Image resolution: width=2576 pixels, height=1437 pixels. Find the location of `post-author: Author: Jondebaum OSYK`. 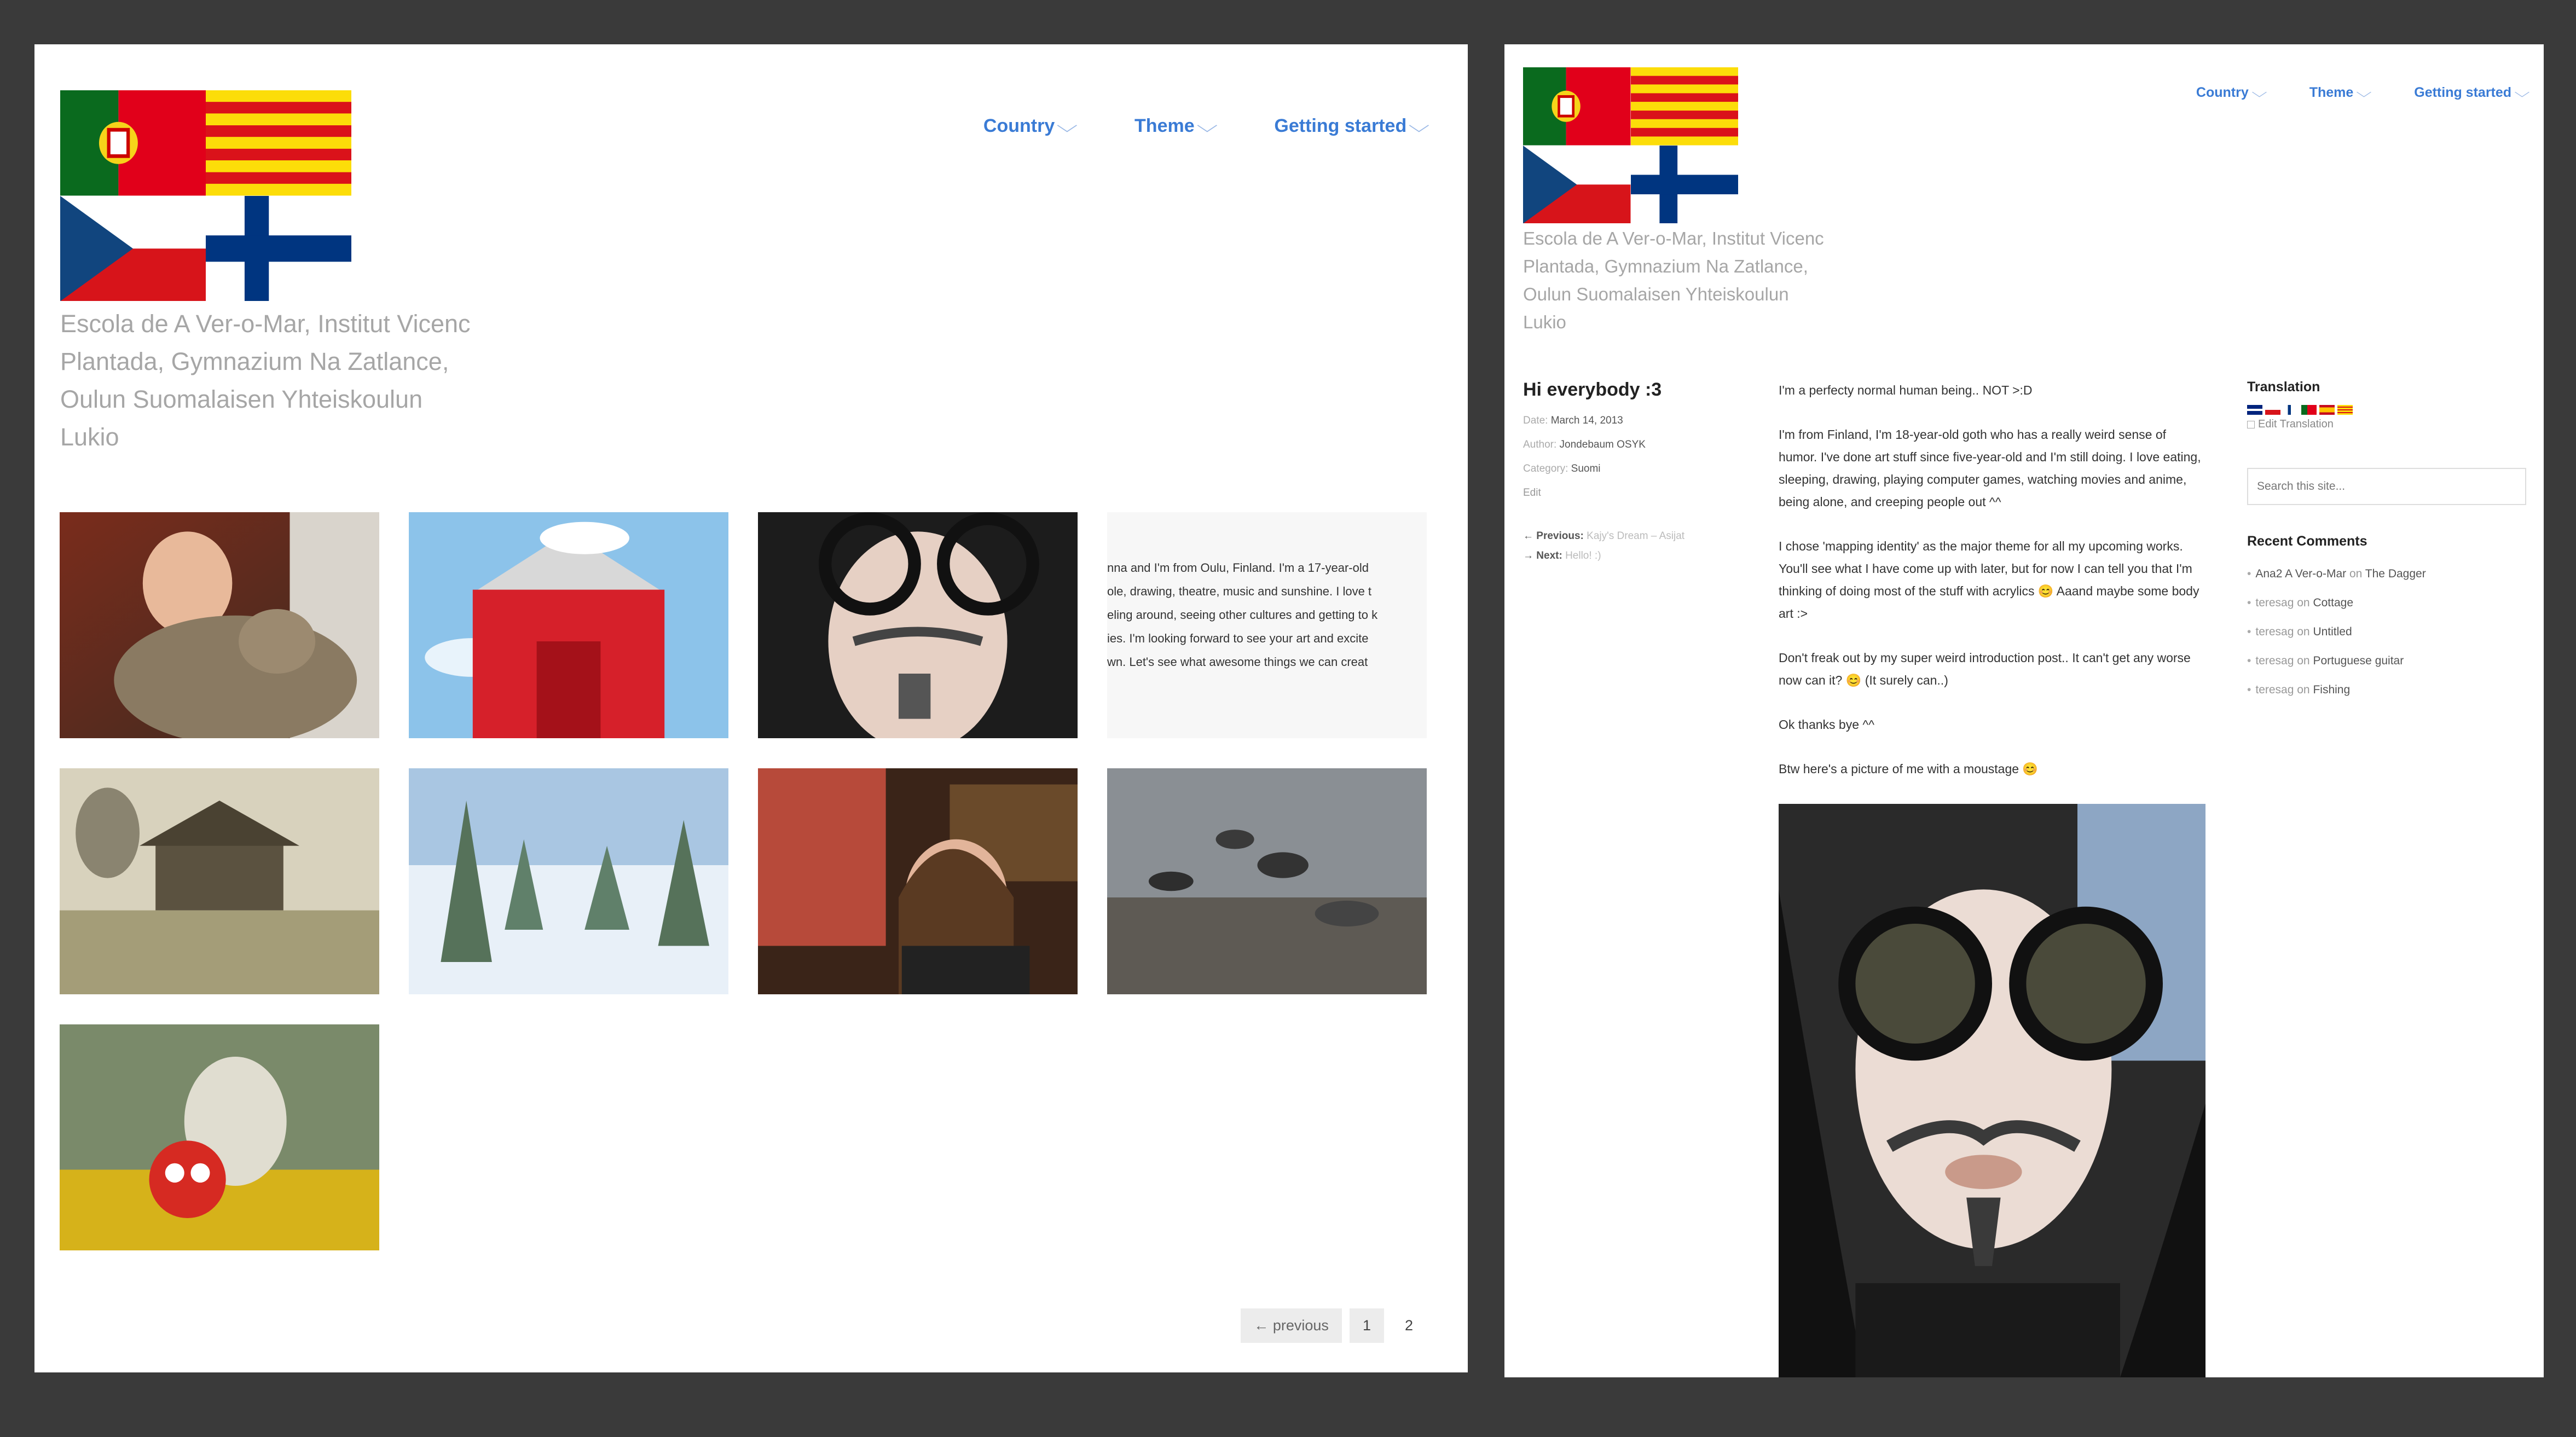

post-author: Author: Jondebaum OSYK is located at coordinates (1643, 445).